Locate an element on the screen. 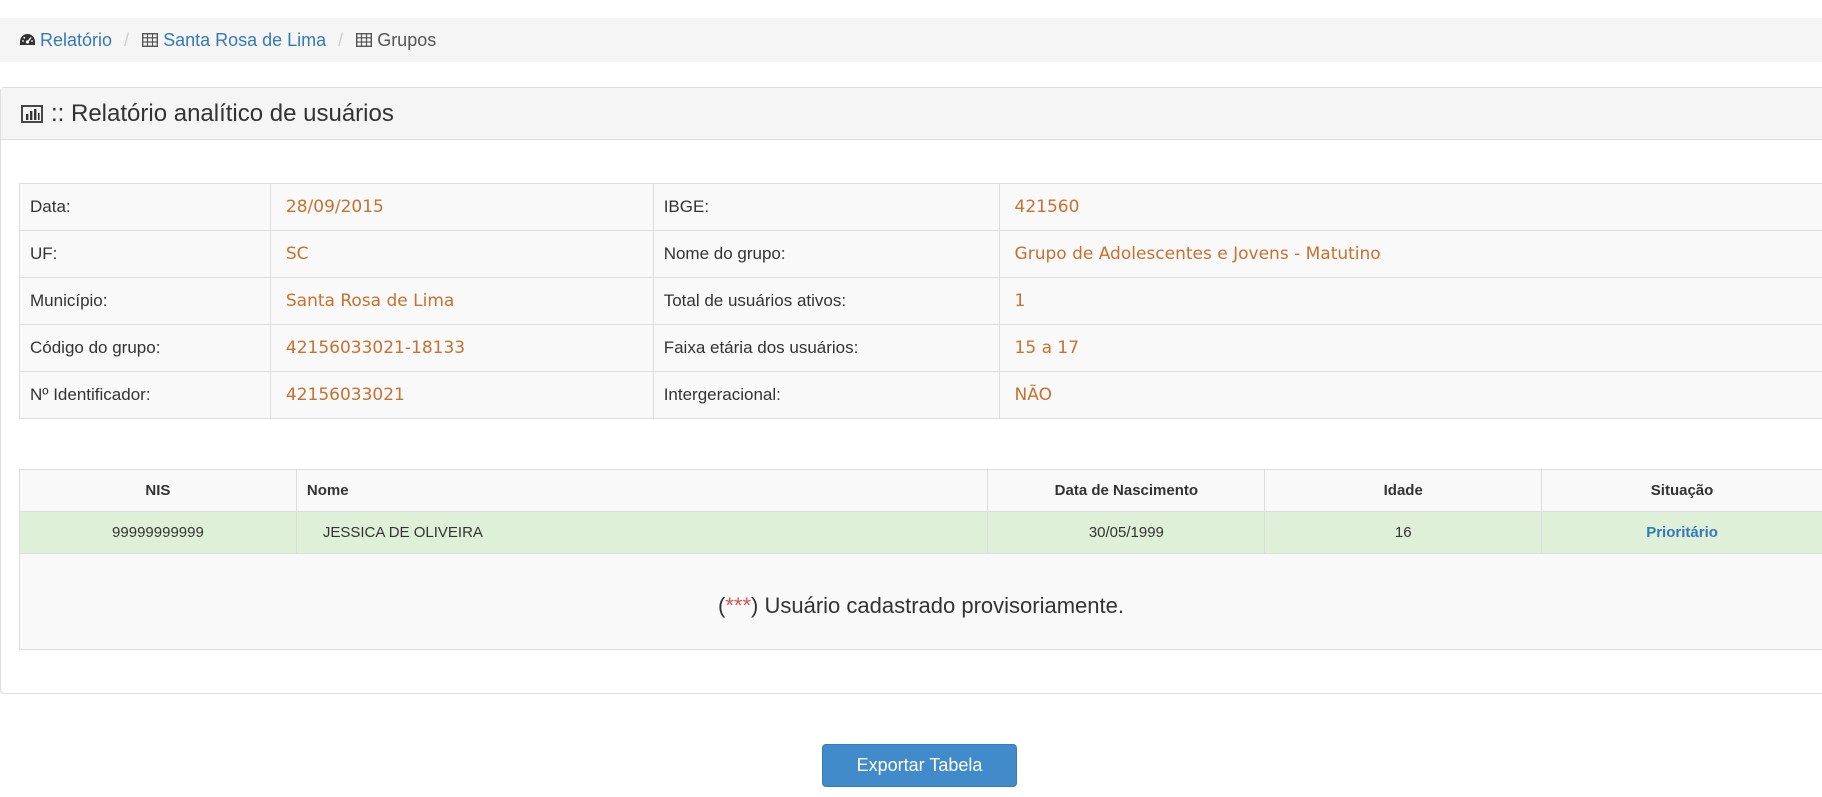 The image size is (1822, 797). info-value-codigo-grupo: 42156033021-18133 is located at coordinates (461, 348).